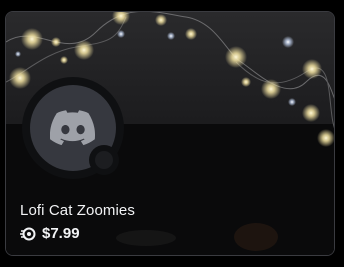 This screenshot has width=344, height=267. Describe the element at coordinates (61, 233) in the screenshot. I see `item-price: $7.99` at that location.